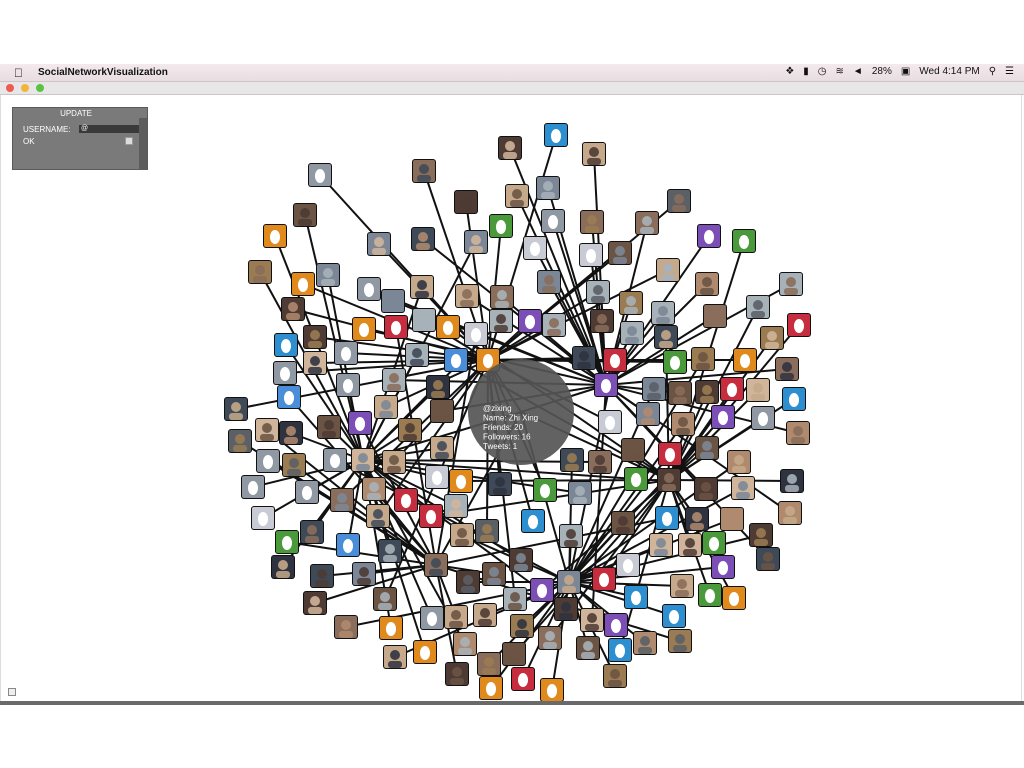 The image size is (1024, 768). What do you see at coordinates (789, 71) in the screenshot?
I see `dropbox-icon: ❖` at bounding box center [789, 71].